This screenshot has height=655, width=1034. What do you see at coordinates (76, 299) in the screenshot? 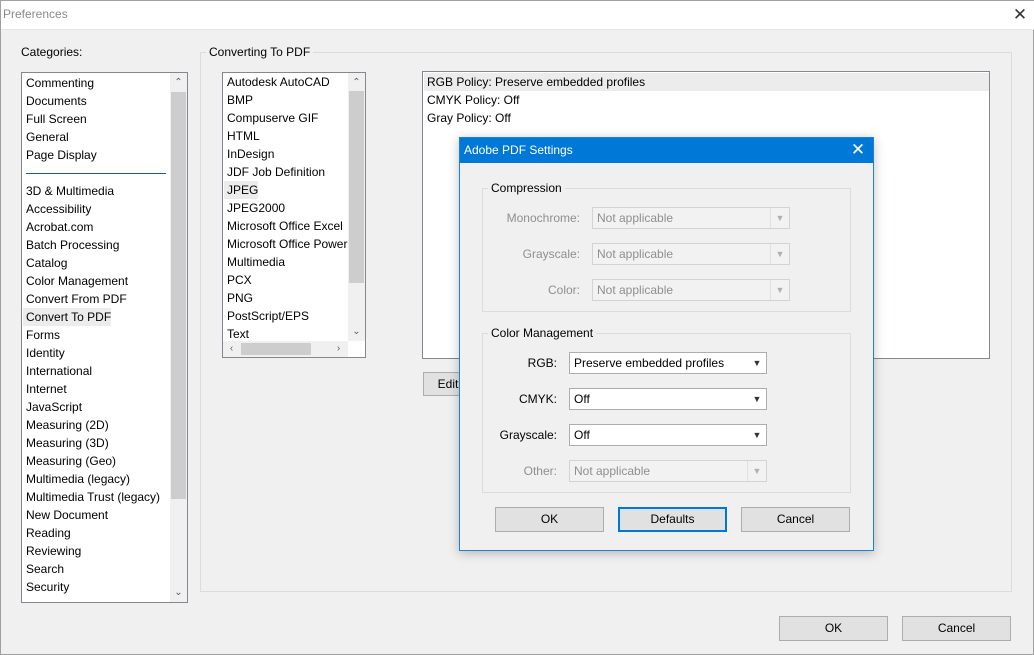
I see `category-item: Convert From PDF` at bounding box center [76, 299].